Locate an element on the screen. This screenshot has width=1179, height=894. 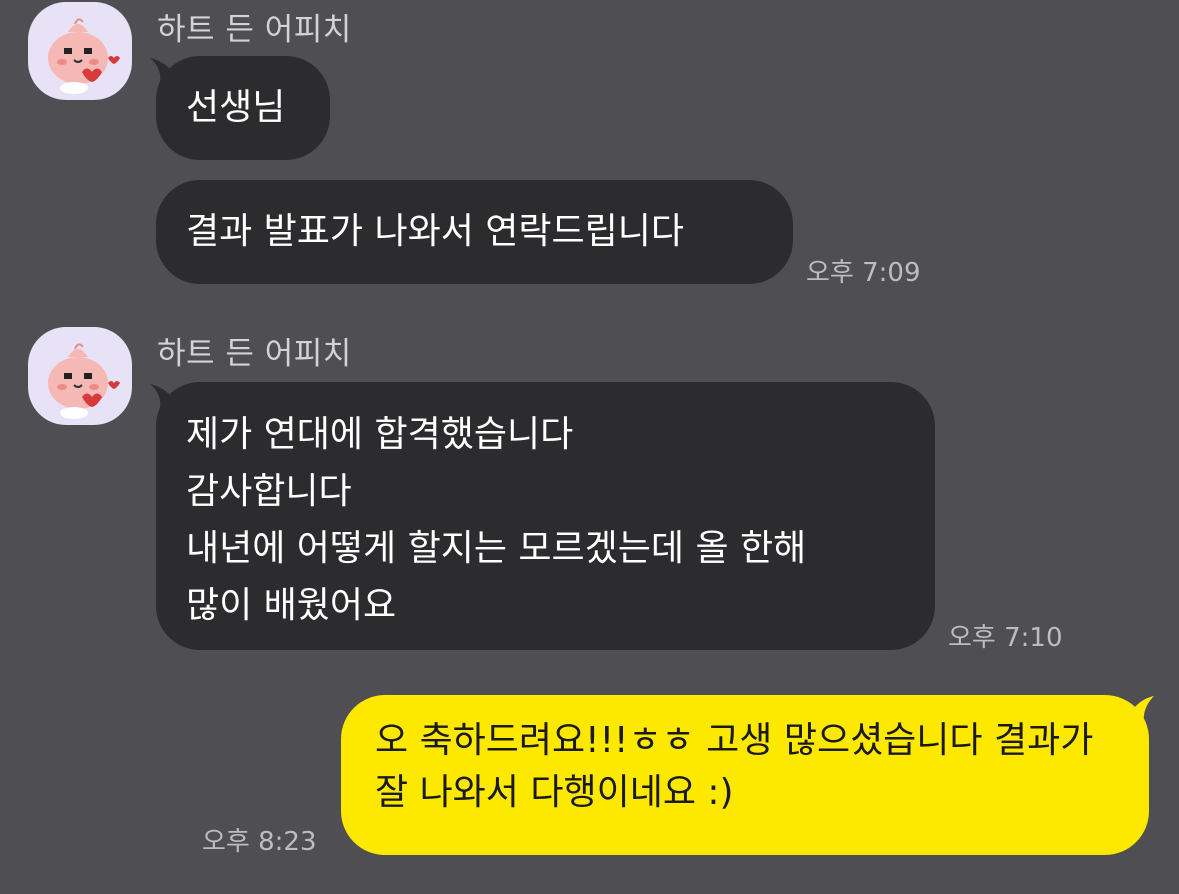
incoming-message-bubble: 선생님 is located at coordinates (243, 108).